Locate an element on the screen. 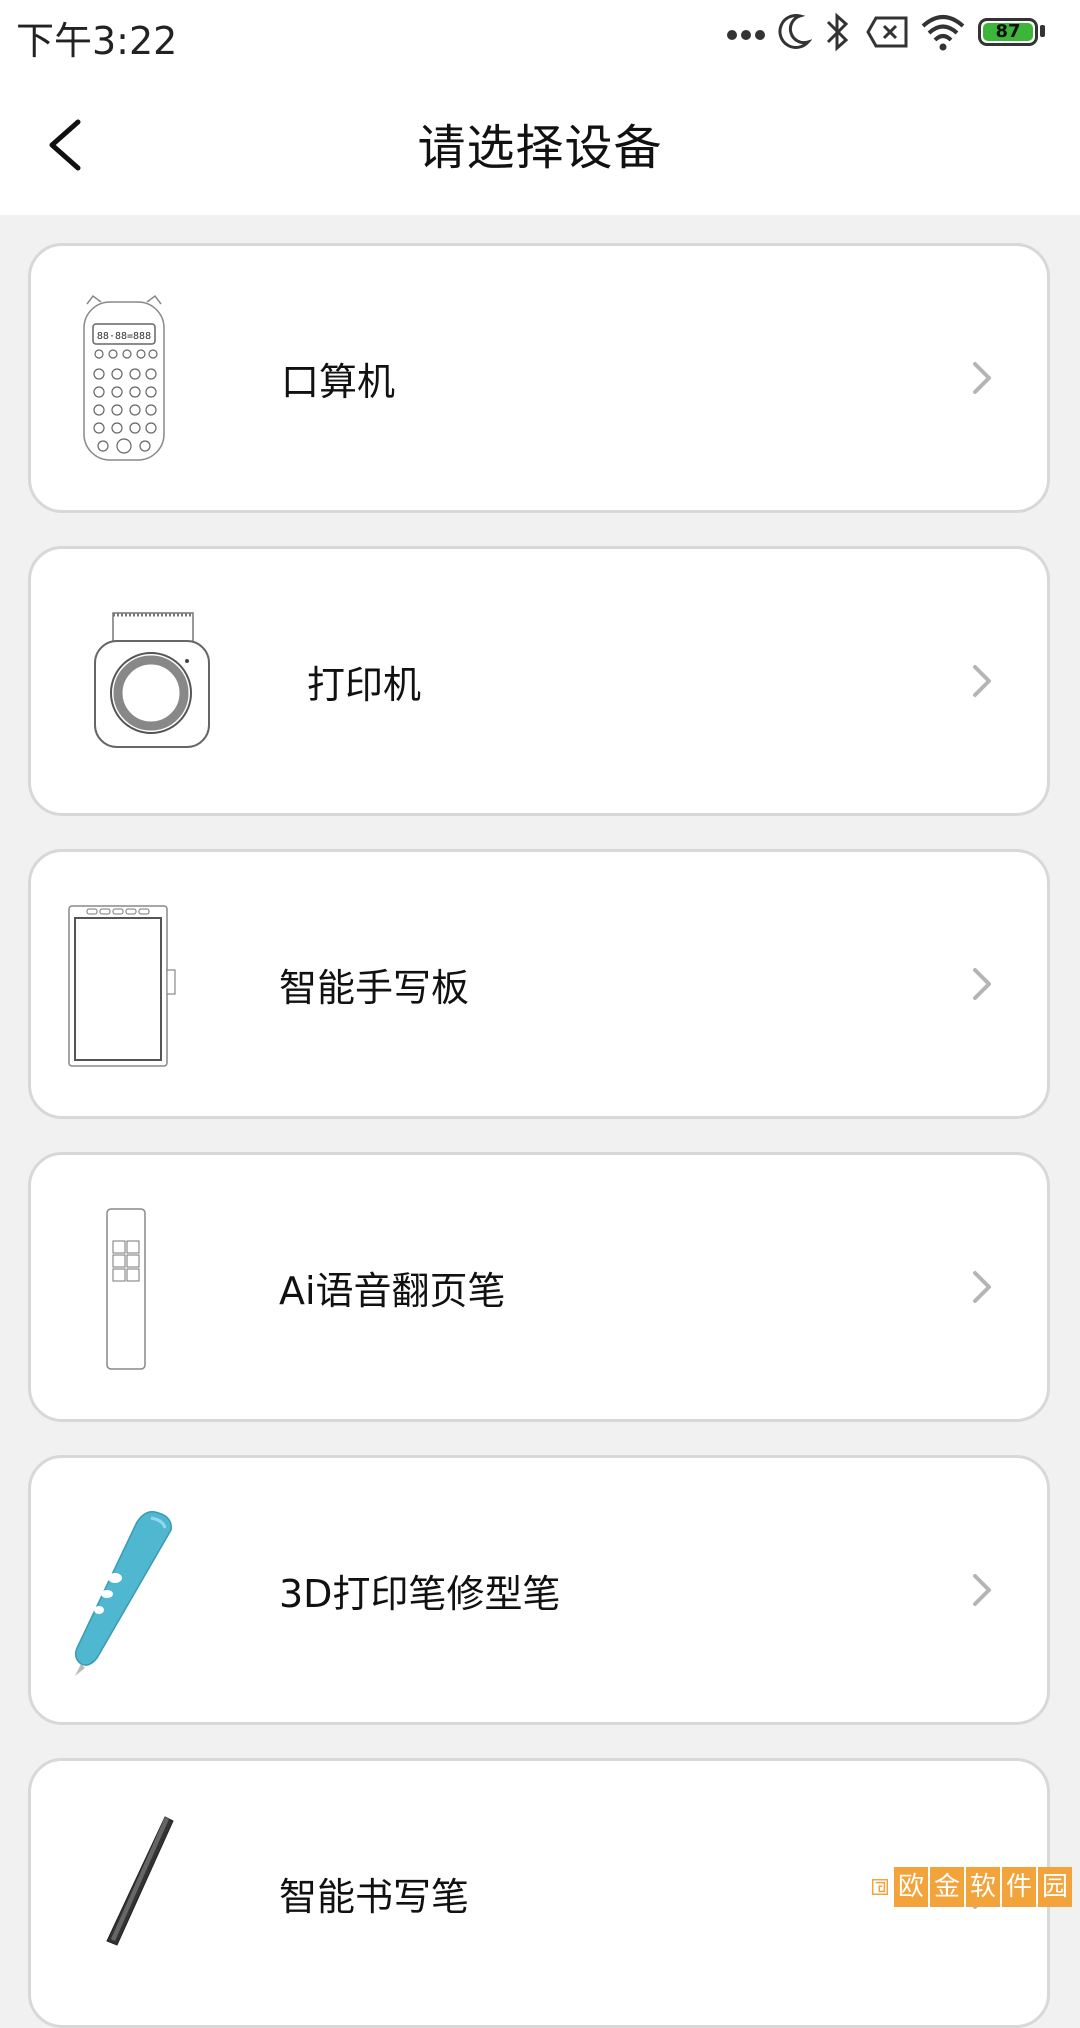 This screenshot has height=2028, width=1080. device-label: 3D打印笔修型笔 is located at coordinates (420, 1593).